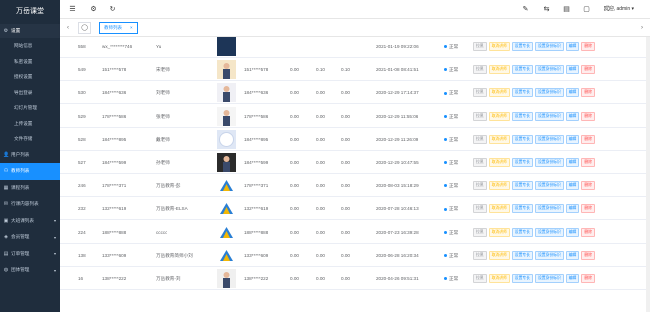 The image size is (650, 312). I want to click on sidebar-item: ✉ 行课内容列表, so click(30, 204).